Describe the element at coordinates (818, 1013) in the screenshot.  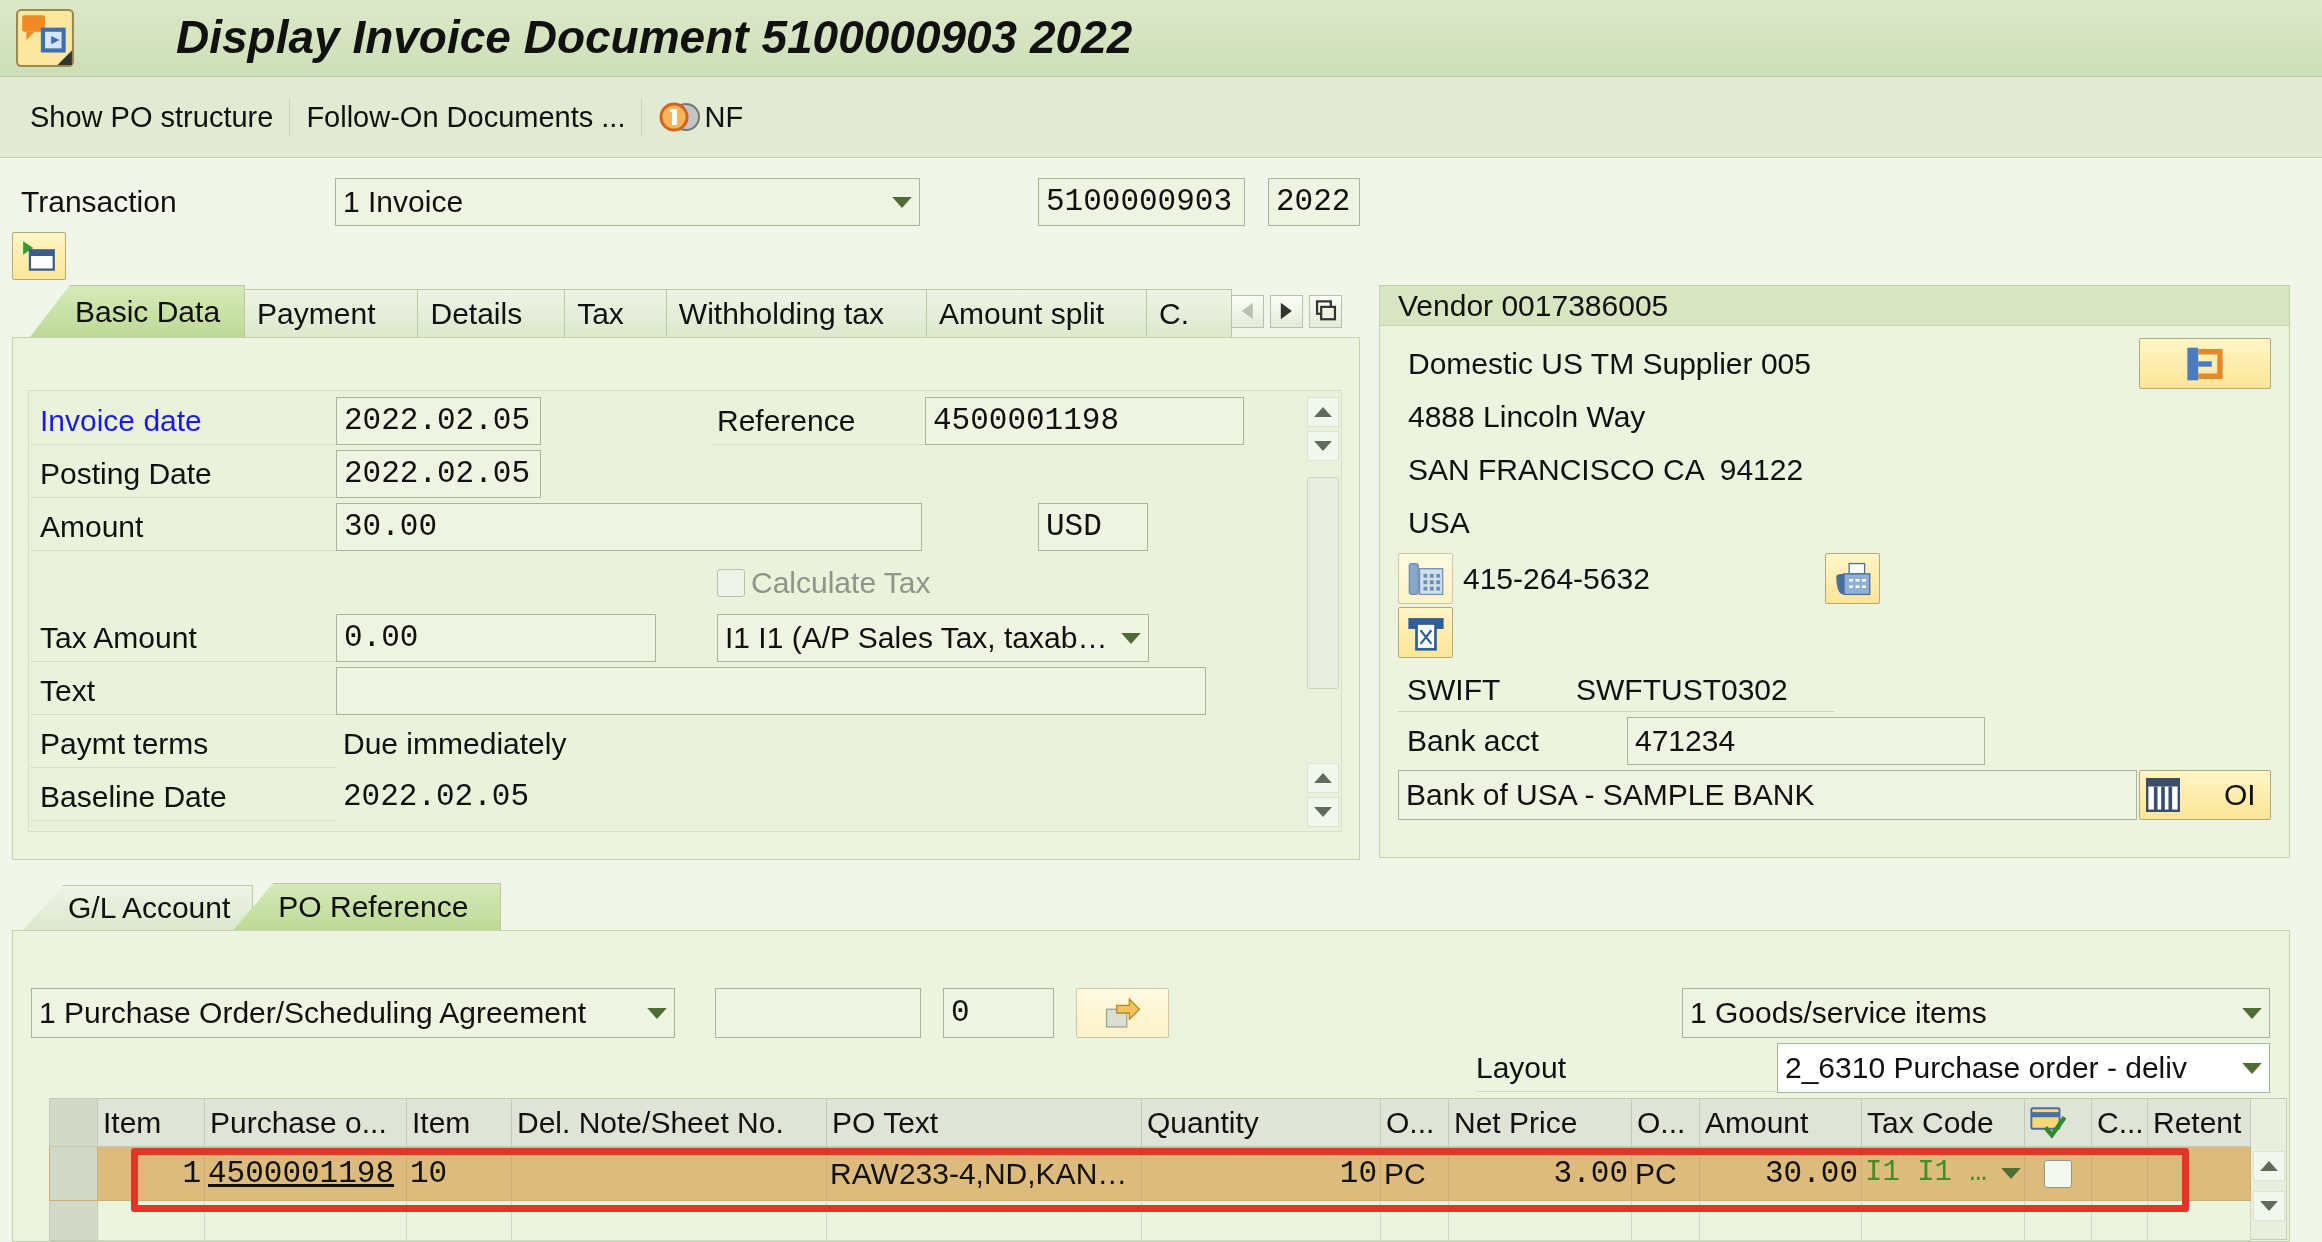
I see `po-number-field` at that location.